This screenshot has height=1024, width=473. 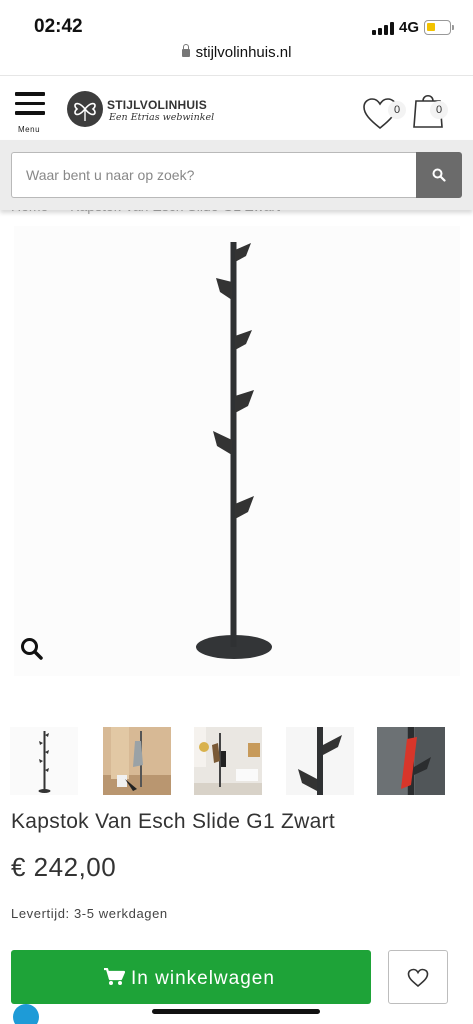 What do you see at coordinates (185, 50) in the screenshot?
I see `lock-icon` at bounding box center [185, 50].